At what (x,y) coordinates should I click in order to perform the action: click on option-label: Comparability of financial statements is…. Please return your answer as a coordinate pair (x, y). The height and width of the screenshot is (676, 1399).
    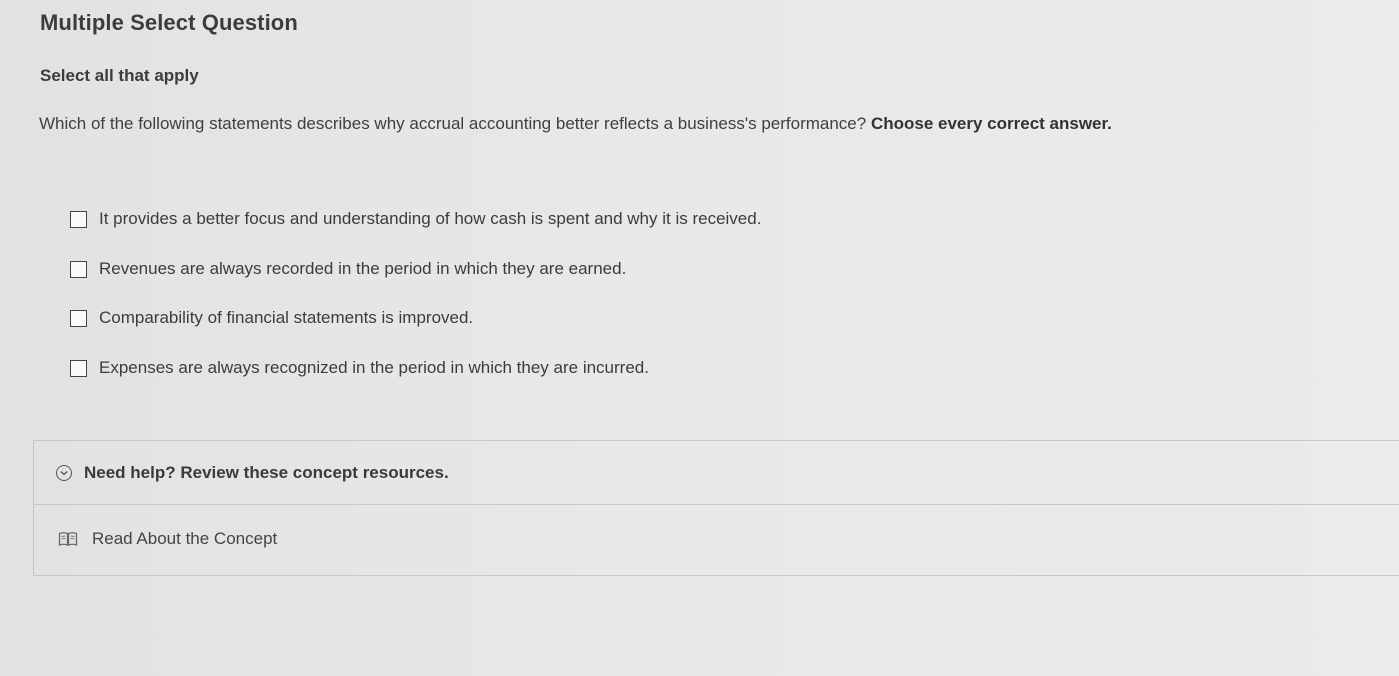
    Looking at the image, I should click on (286, 318).